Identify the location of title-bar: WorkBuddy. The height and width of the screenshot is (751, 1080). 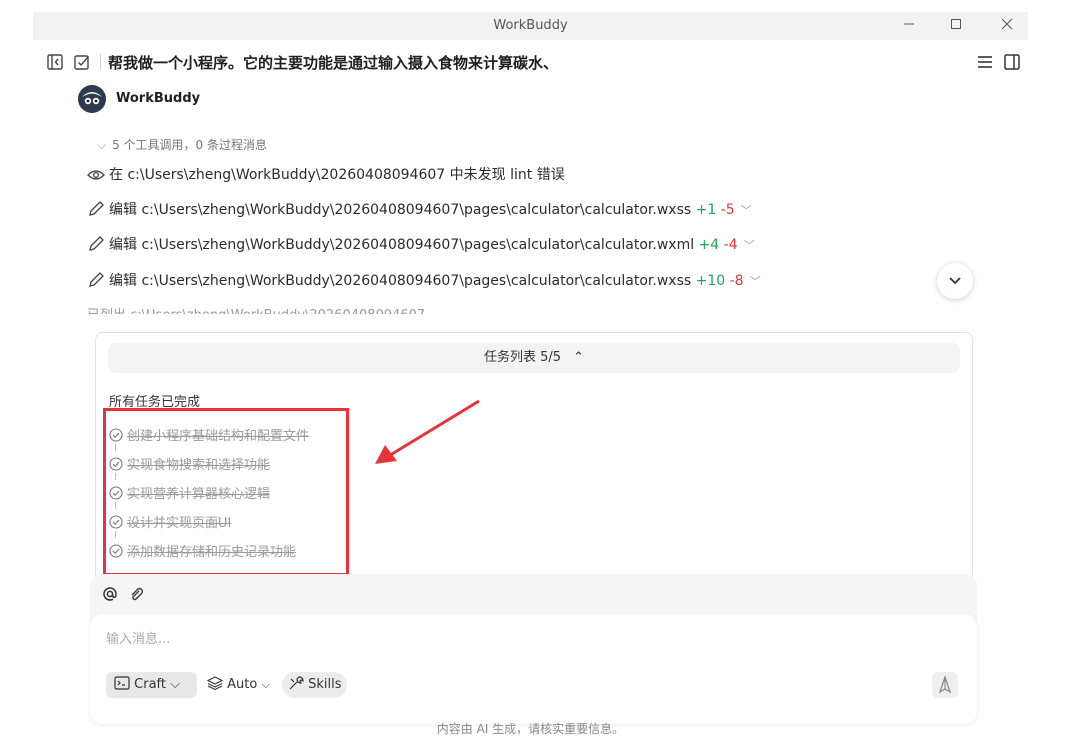
(530, 26).